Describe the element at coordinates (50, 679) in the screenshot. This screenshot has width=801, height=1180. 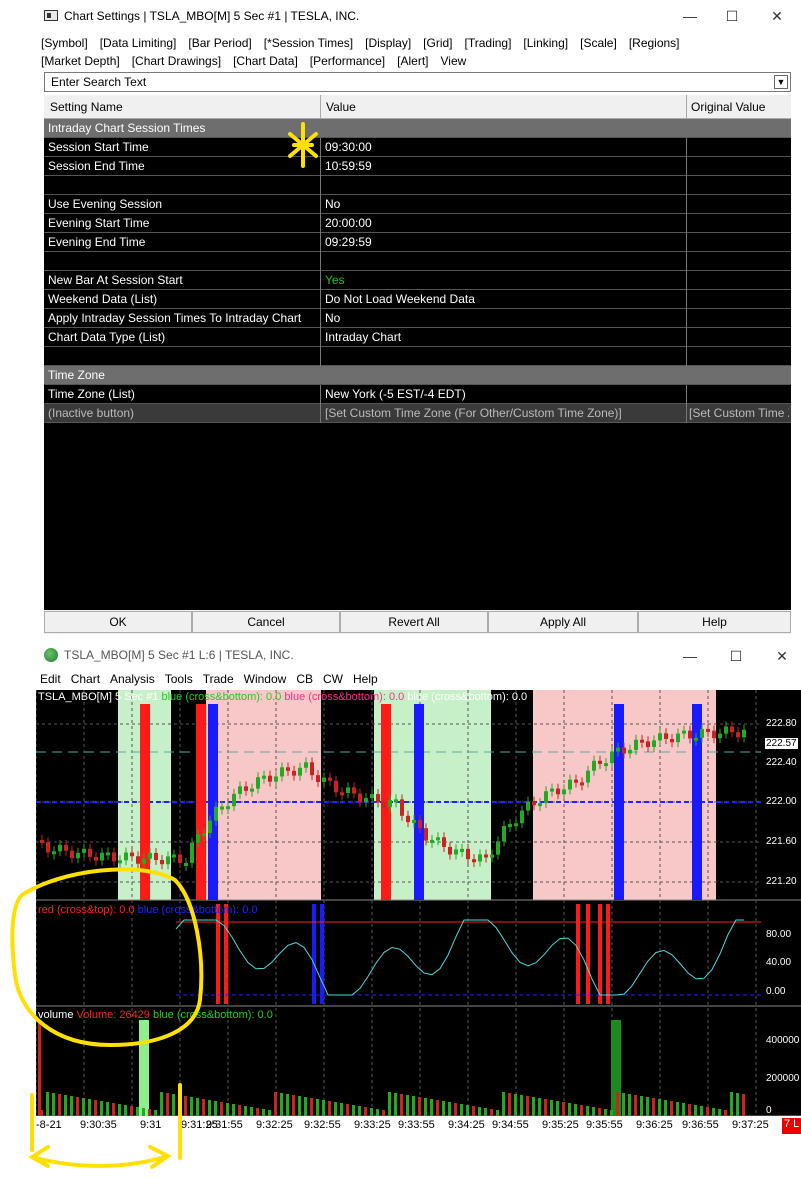
I see `chart-menu-item: Edit` at that location.